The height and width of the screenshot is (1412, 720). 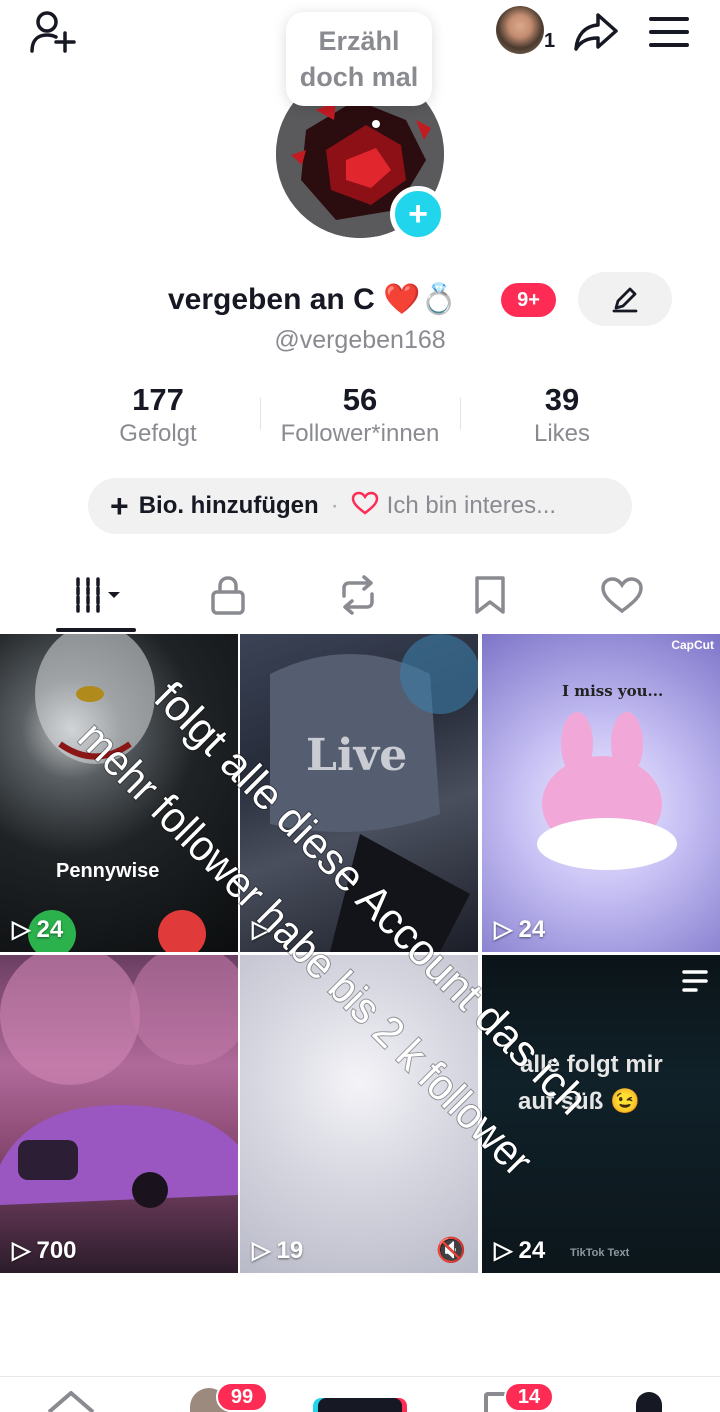 What do you see at coordinates (360, 433) in the screenshot?
I see `followers-label: Follower*innen` at bounding box center [360, 433].